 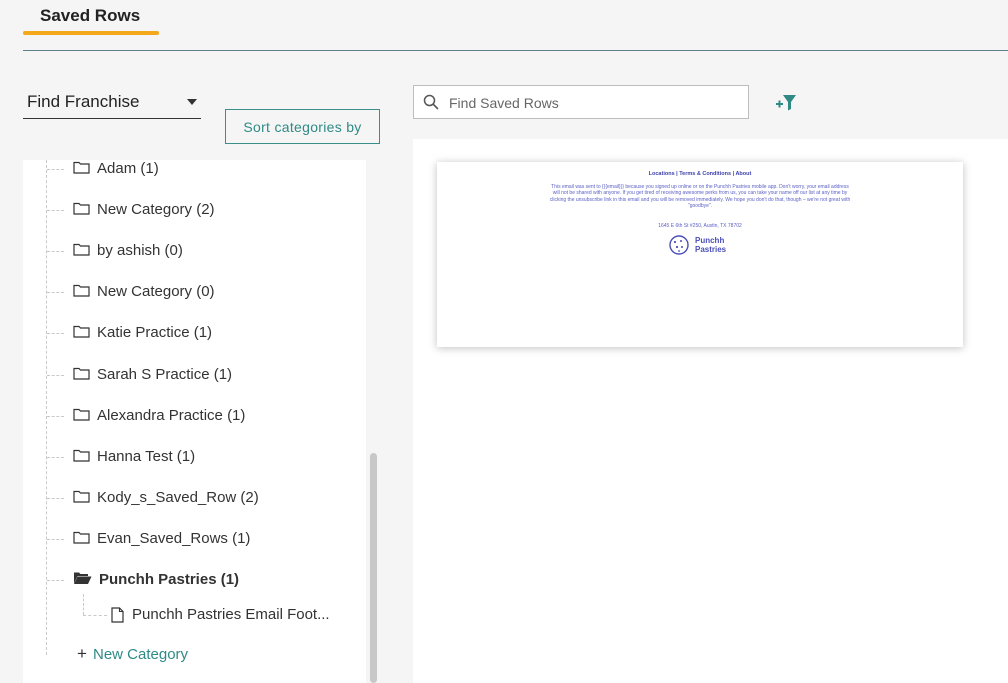 What do you see at coordinates (515, 25) in the screenshot?
I see `tab-bar: Saved Rows` at bounding box center [515, 25].